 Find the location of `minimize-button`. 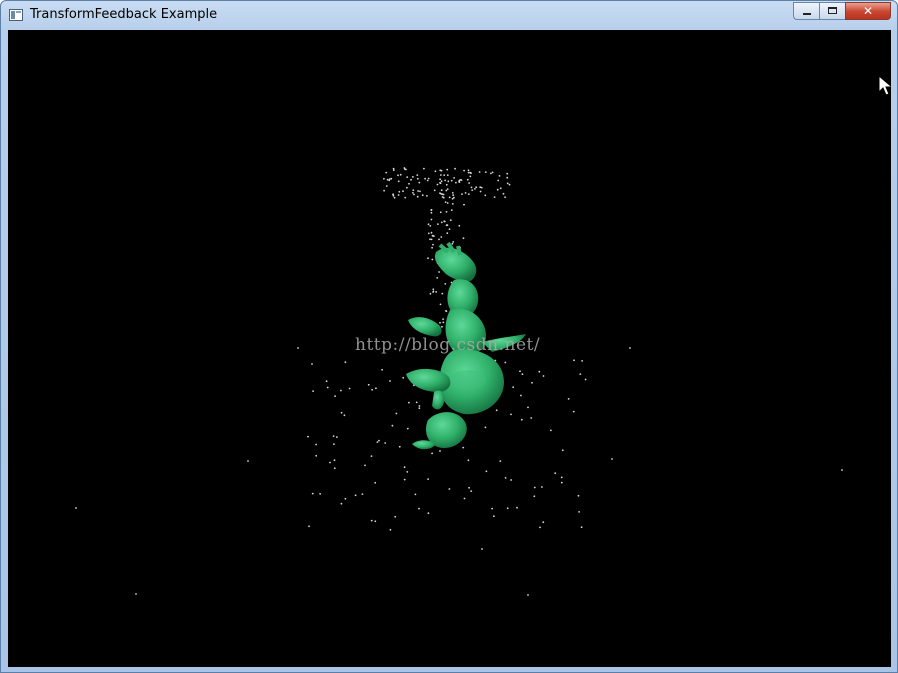

minimize-button is located at coordinates (806, 11).